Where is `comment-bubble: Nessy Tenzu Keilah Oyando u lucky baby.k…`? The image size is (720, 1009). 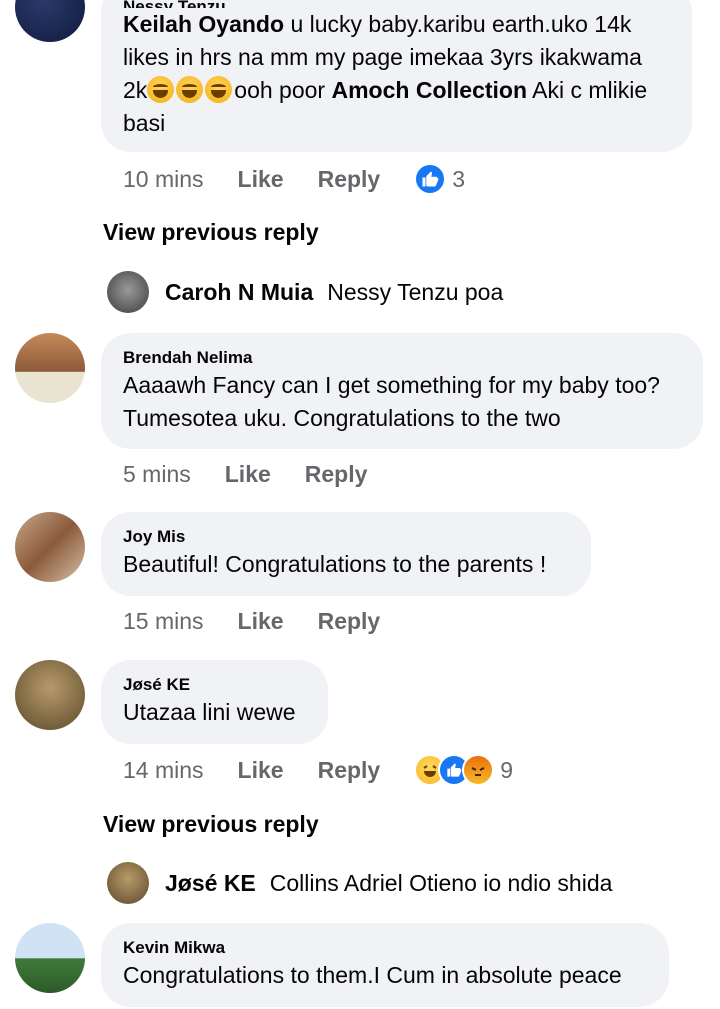 comment-bubble: Nessy Tenzu Keilah Oyando u lucky baby.k… is located at coordinates (396, 76).